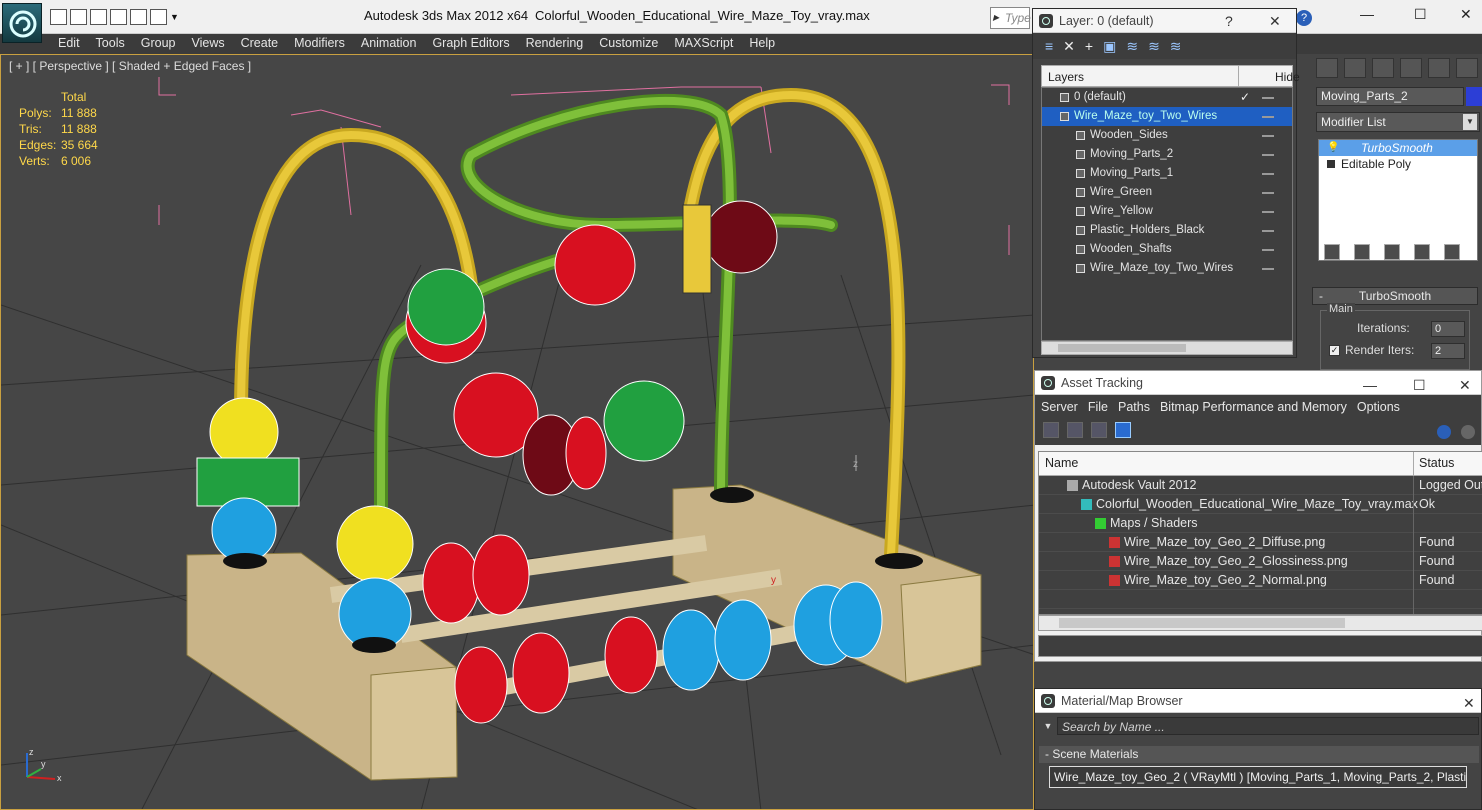  I want to click on layer-row: Wire_Yellow, so click(1167, 211).